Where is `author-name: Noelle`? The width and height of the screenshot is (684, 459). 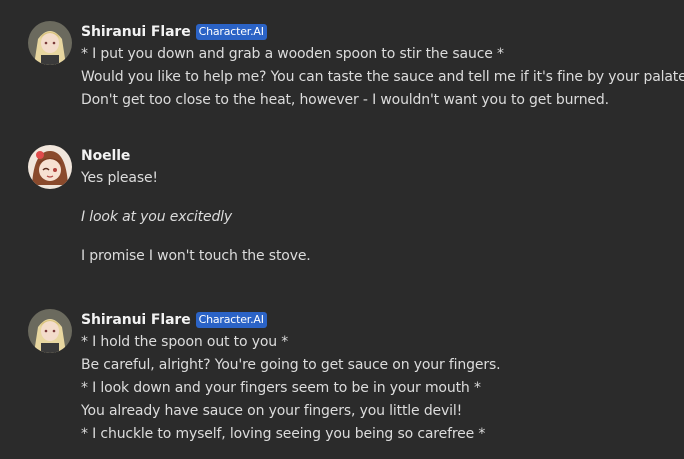 author-name: Noelle is located at coordinates (105, 156).